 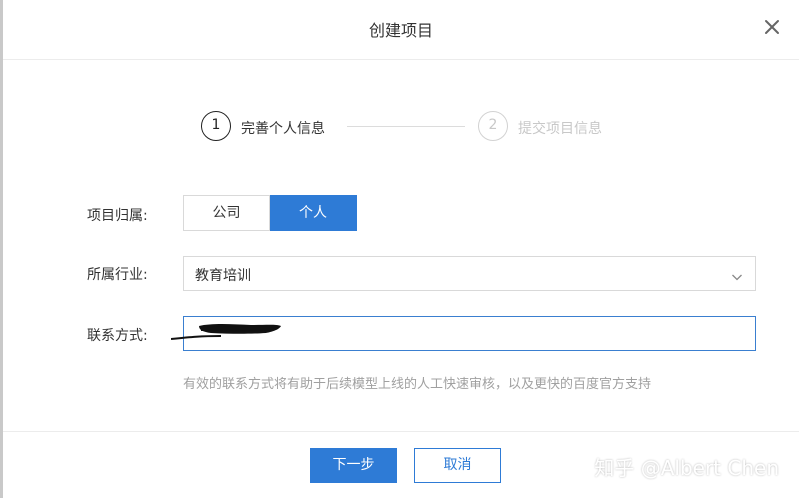 I want to click on ownership-toggle: 公司 个人, so click(x=270, y=213).